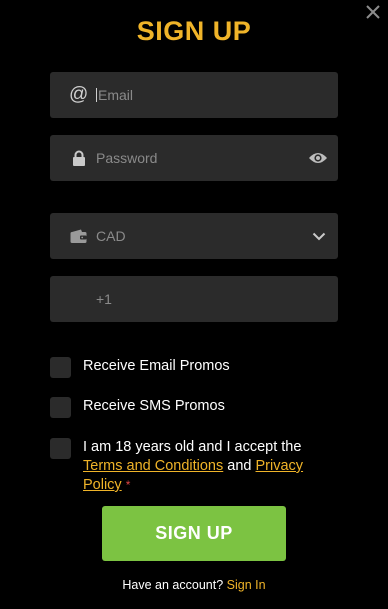  What do you see at coordinates (126, 158) in the screenshot?
I see `password-input: Password` at bounding box center [126, 158].